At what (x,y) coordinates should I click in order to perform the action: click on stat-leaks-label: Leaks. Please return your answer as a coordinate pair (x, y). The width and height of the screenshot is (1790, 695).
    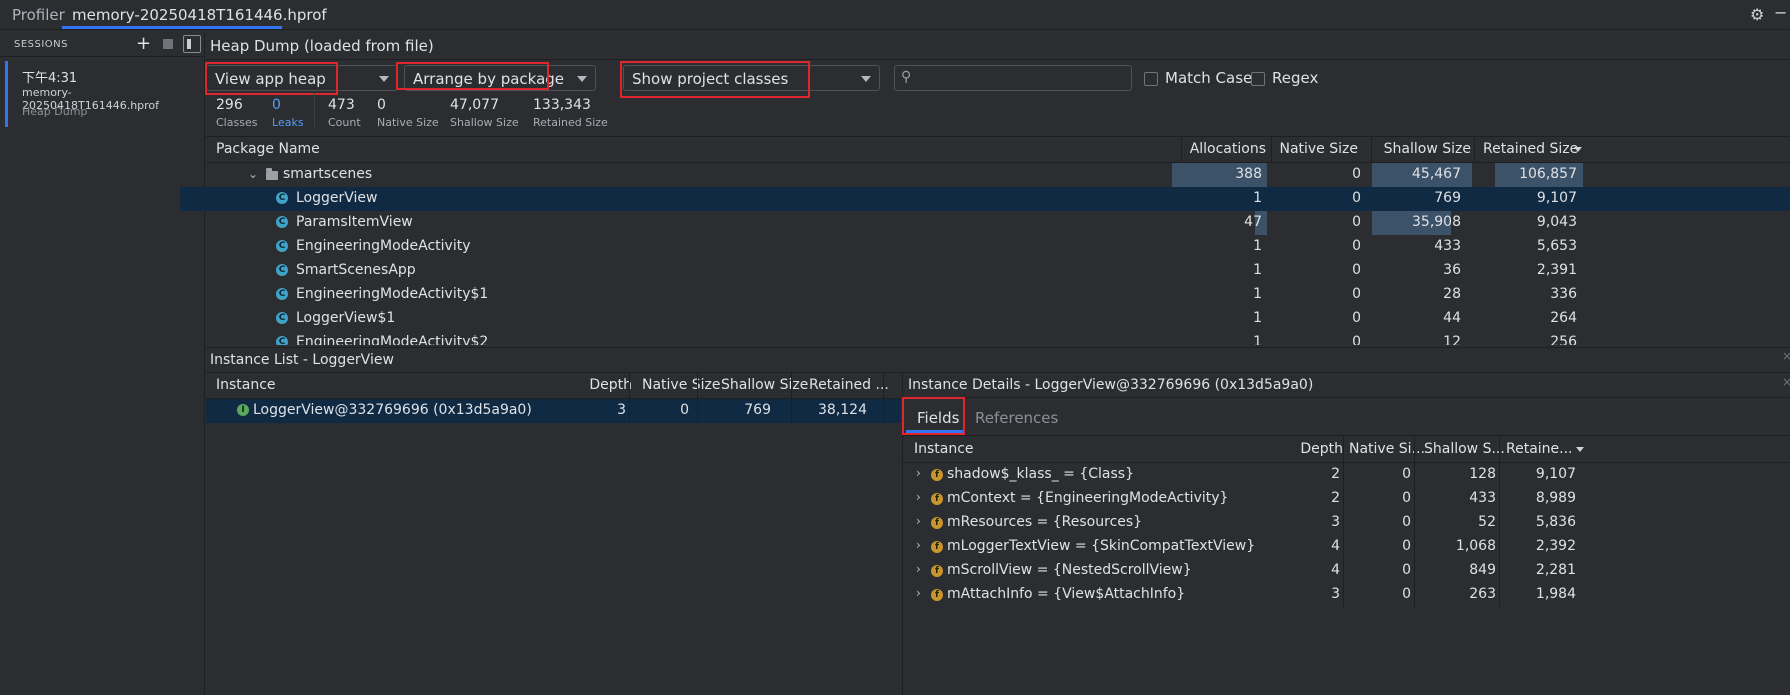
    Looking at the image, I should click on (288, 122).